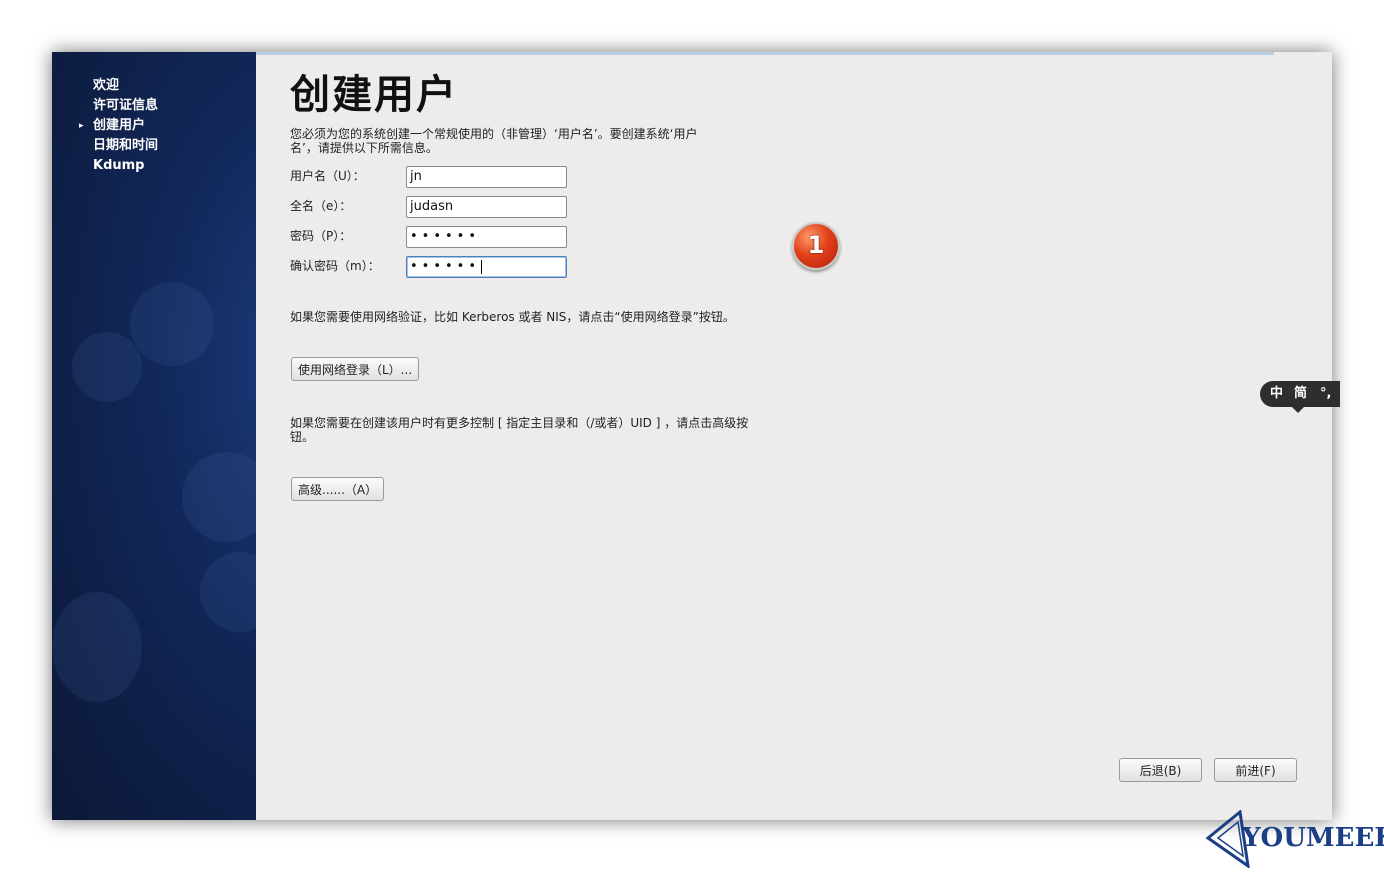 The width and height of the screenshot is (1384, 872). Describe the element at coordinates (1276, 394) in the screenshot. I see `ime-mode-toggle: 中` at that location.